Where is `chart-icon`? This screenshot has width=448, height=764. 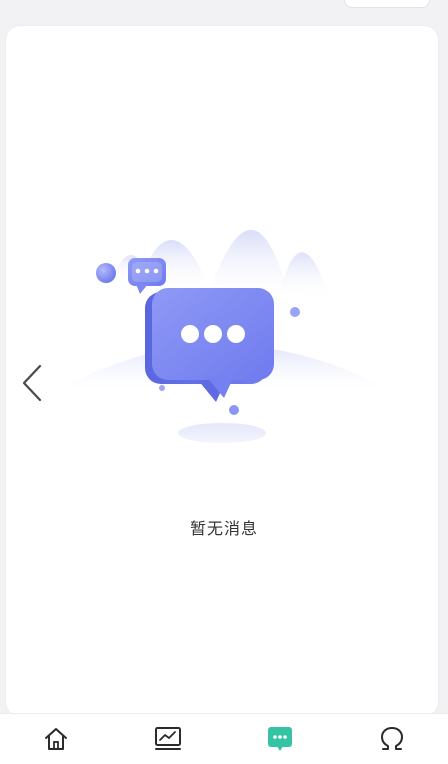
chart-icon is located at coordinates (168, 738).